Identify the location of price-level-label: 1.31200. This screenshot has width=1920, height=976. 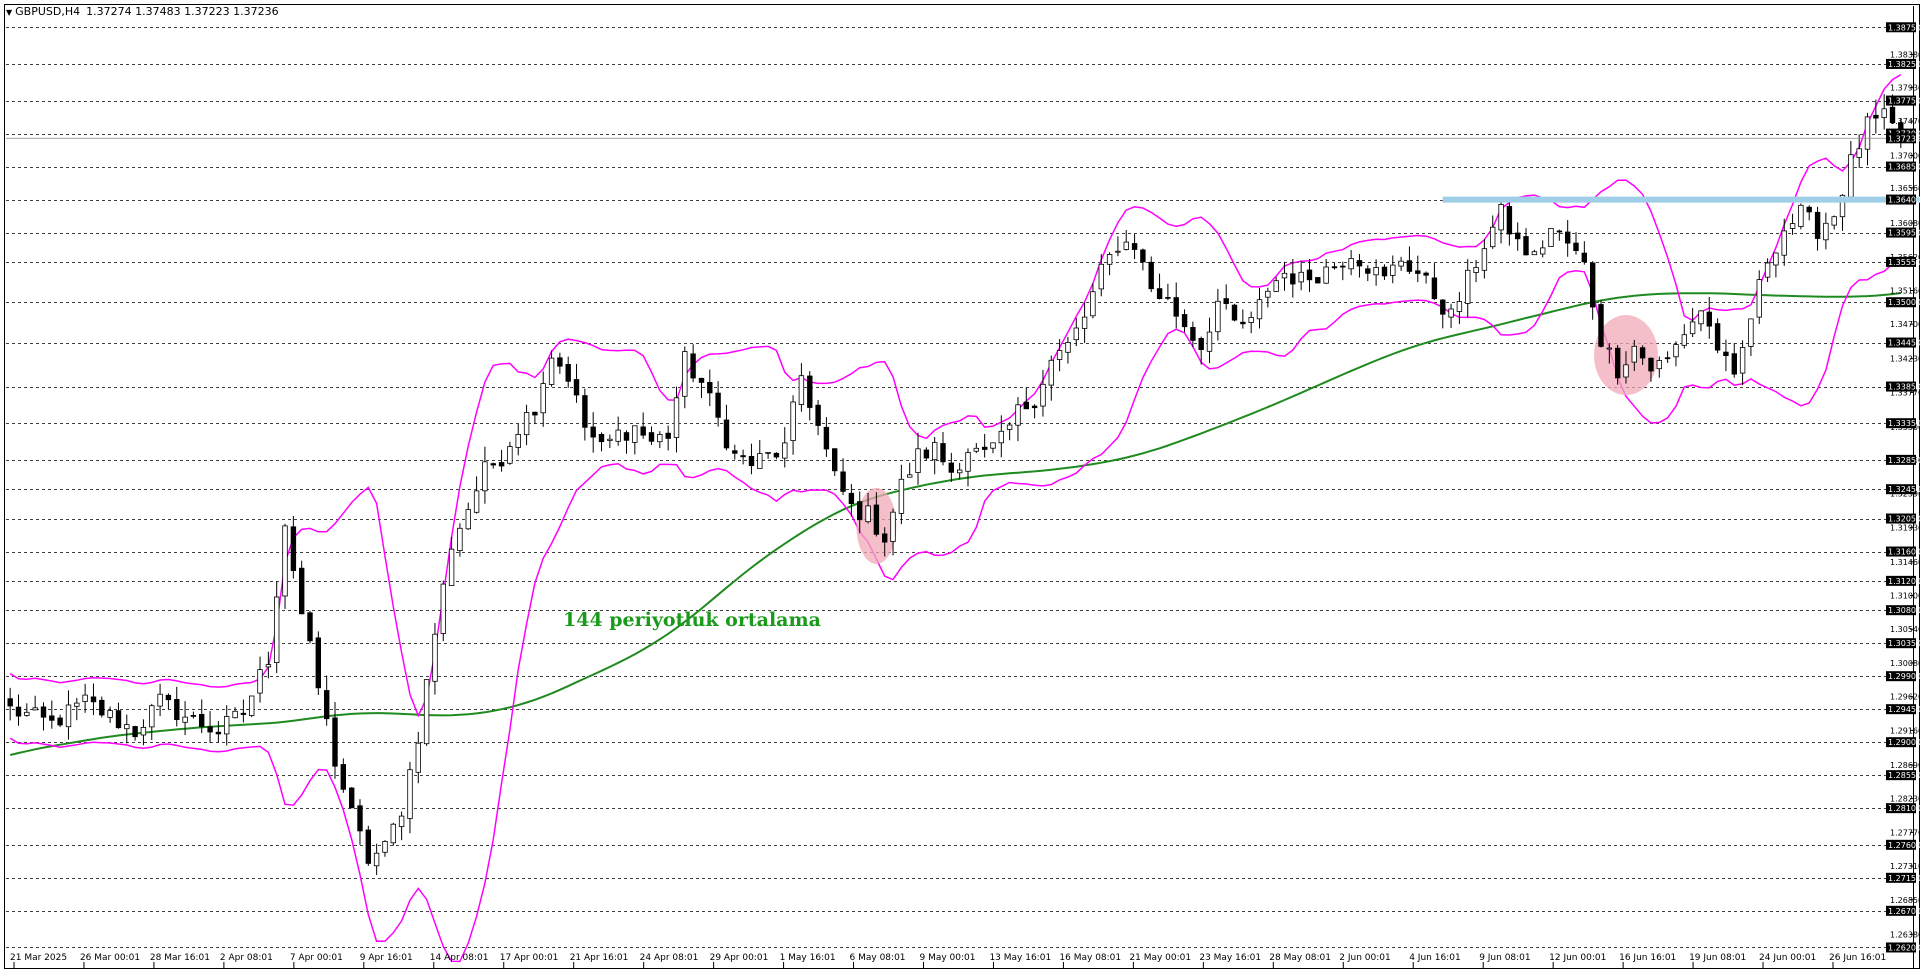
(1904, 581).